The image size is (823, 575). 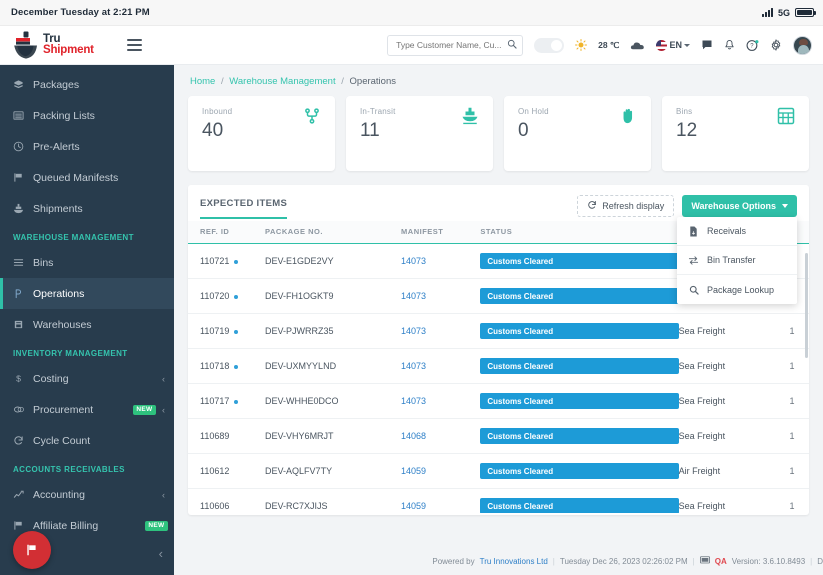 I want to click on network-label: 5G, so click(x=783, y=12).